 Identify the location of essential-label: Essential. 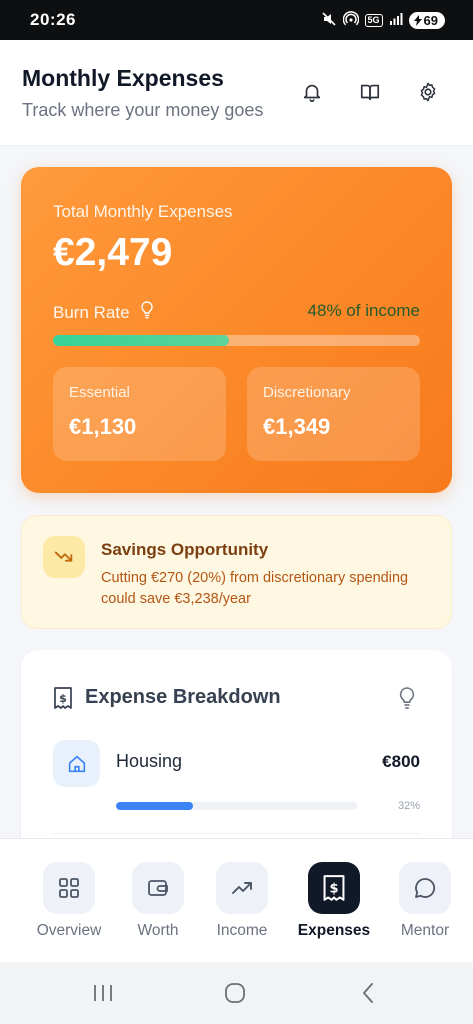
(99, 392).